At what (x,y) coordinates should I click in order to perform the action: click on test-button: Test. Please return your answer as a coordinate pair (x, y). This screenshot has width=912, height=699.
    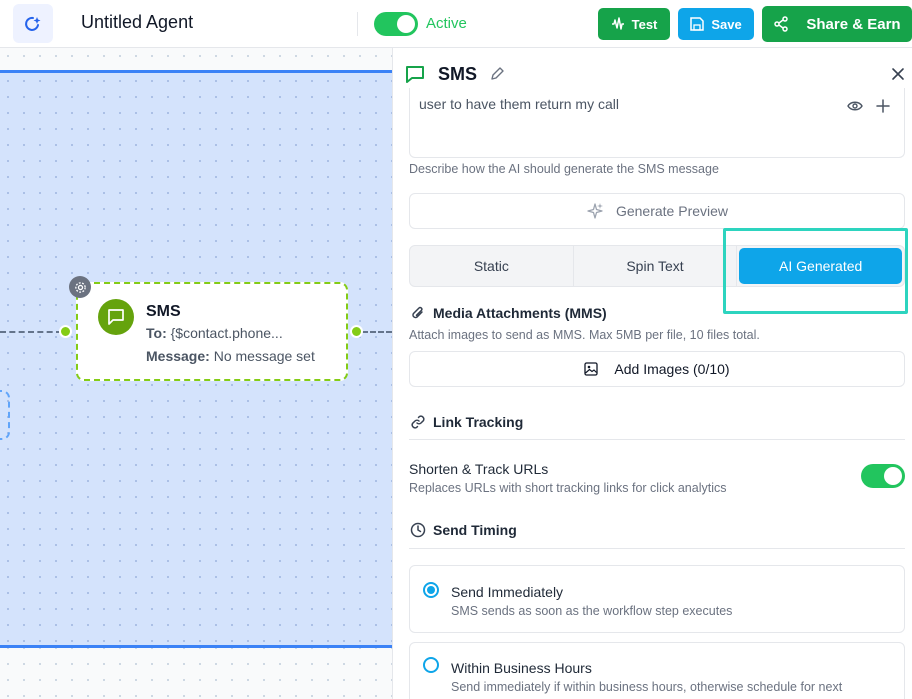
    Looking at the image, I should click on (634, 24).